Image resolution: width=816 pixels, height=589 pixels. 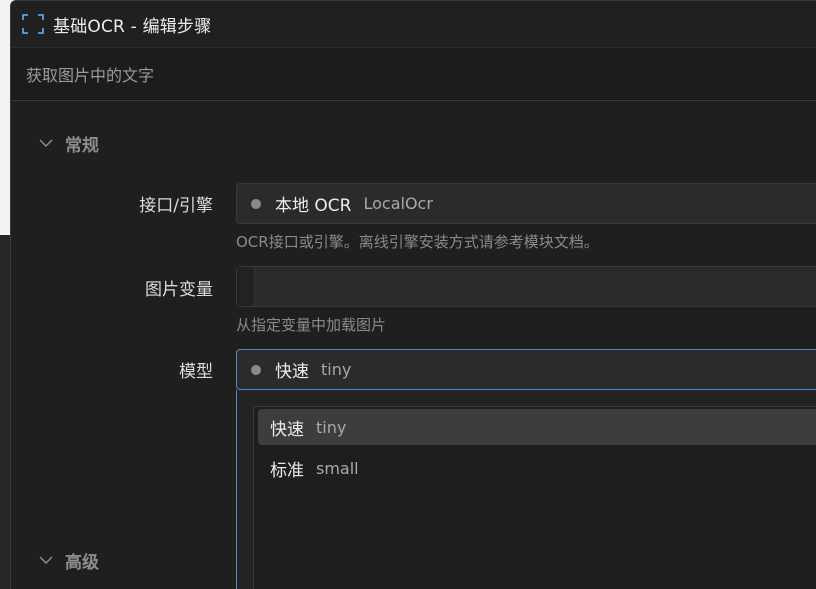 What do you see at coordinates (287, 429) in the screenshot?
I see `option-label: 快速` at bounding box center [287, 429].